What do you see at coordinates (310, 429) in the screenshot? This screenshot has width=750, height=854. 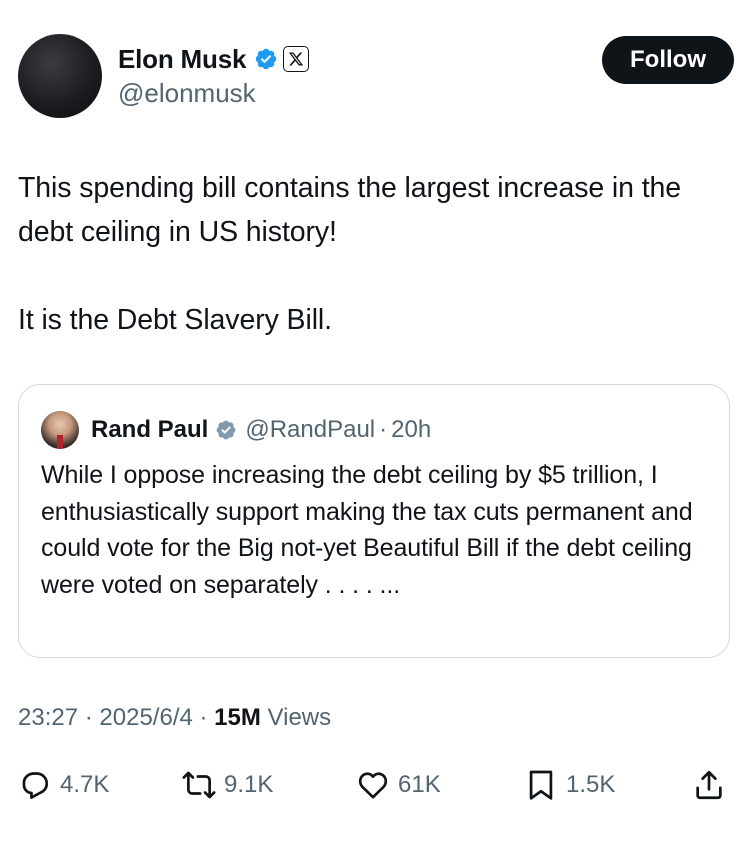 I see `quoted-author-handle: @RandPaul` at bounding box center [310, 429].